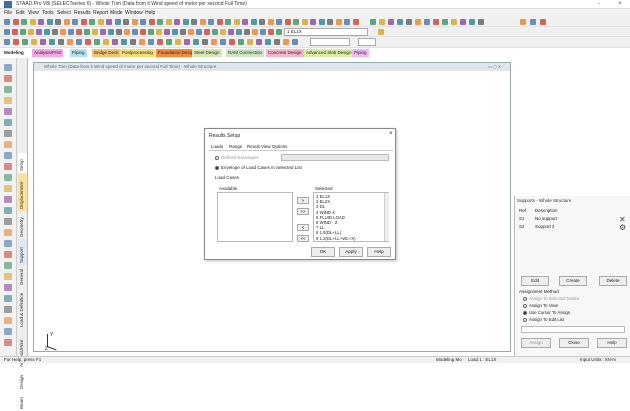  I want to click on selected-load-case: 9 1.2(DL+LL+WL+X), so click(336, 238).